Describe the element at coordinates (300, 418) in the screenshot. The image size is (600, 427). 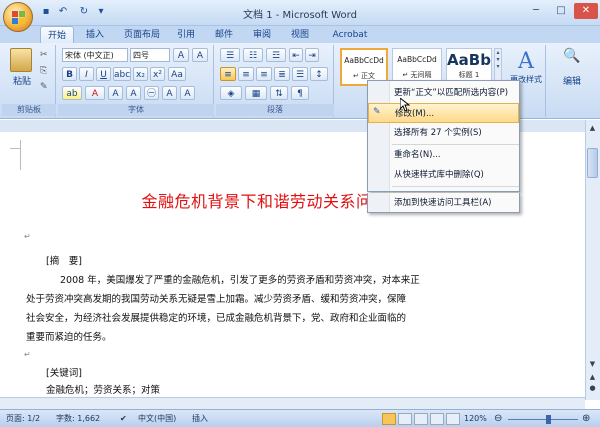
I see `status-bar: 页面: 1/2 字数: 1,662 ✔ 中文(中国) 插入 120% ⊖ ⊕` at that location.